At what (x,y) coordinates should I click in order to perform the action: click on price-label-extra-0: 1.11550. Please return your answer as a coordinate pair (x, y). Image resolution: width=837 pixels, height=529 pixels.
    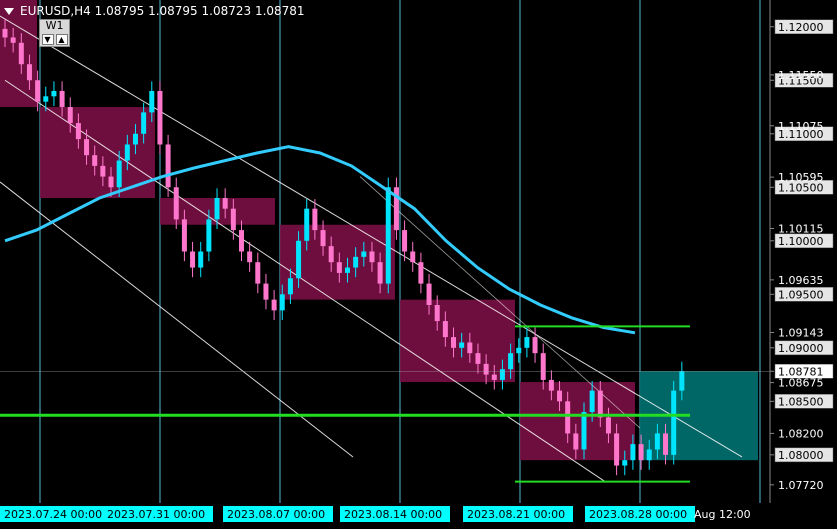
    Looking at the image, I should click on (801, 75).